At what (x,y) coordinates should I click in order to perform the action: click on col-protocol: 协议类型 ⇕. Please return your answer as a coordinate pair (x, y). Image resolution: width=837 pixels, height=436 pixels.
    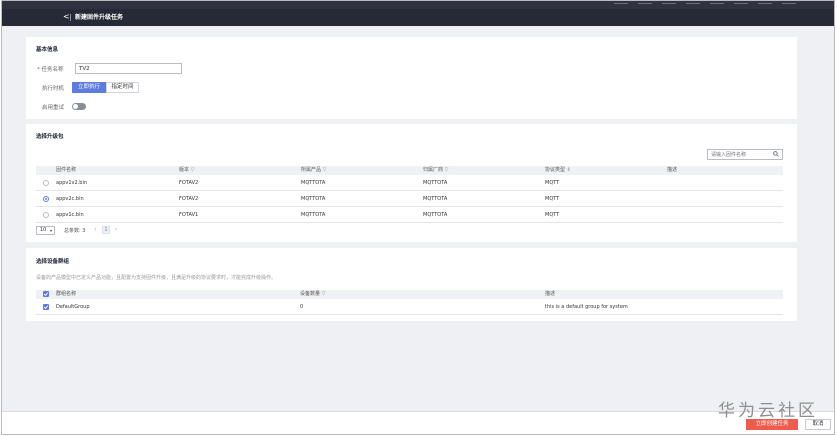
    Looking at the image, I should click on (558, 170).